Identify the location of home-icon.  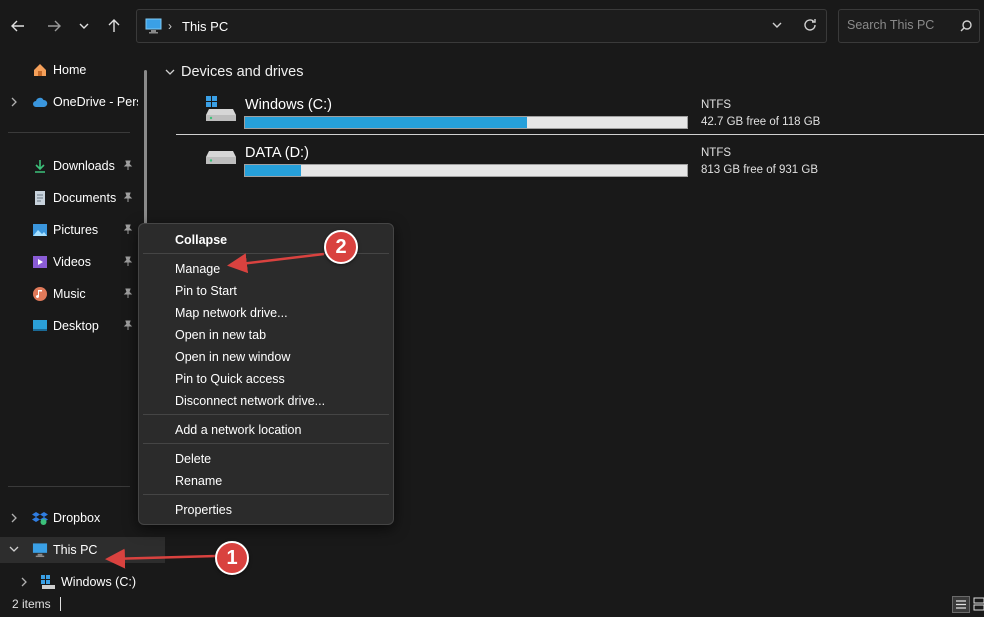
(40, 70).